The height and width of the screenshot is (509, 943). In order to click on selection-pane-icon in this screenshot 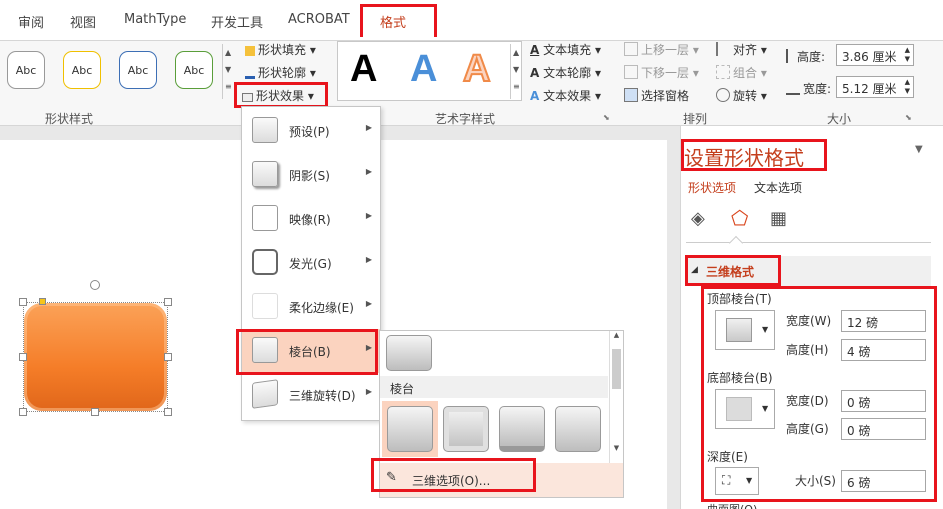, I will do `click(631, 95)`.